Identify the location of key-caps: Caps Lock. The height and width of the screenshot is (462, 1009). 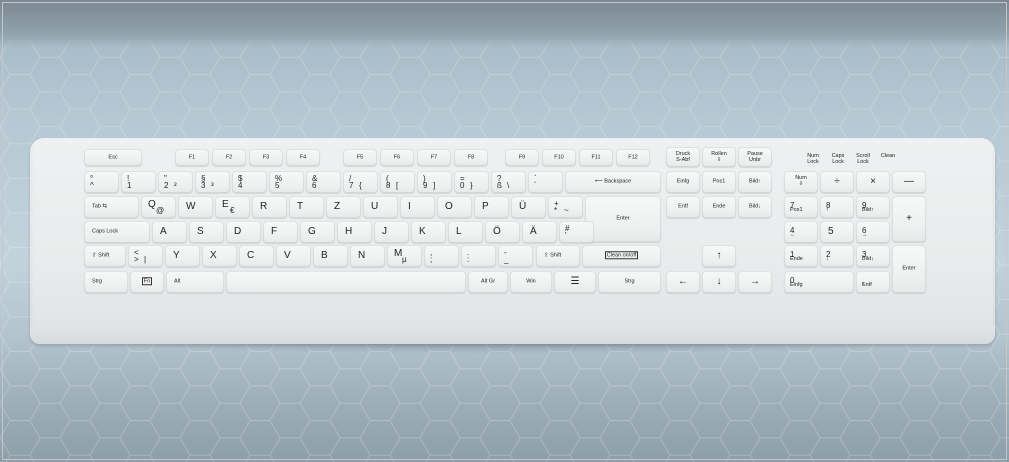
(117, 232).